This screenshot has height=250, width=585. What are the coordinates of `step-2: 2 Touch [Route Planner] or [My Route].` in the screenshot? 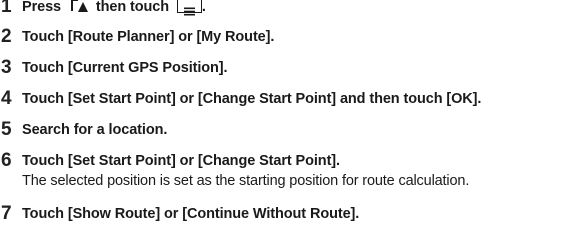 It's located at (292, 37).